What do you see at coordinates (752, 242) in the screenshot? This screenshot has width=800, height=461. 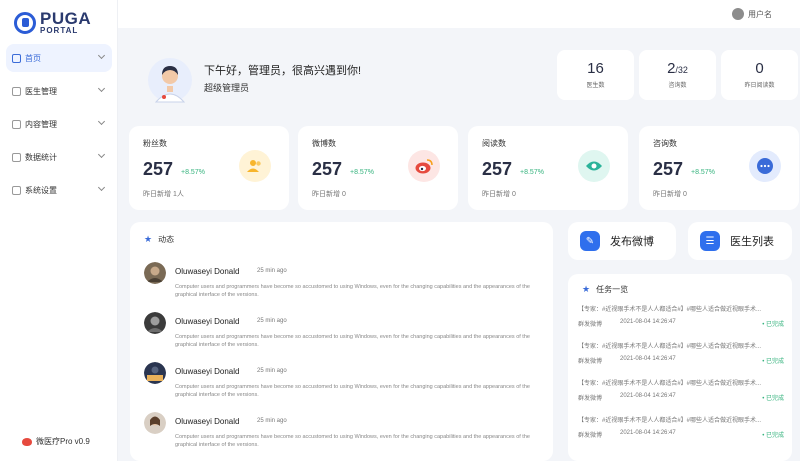 I see `action-label: 医生列表` at bounding box center [752, 242].